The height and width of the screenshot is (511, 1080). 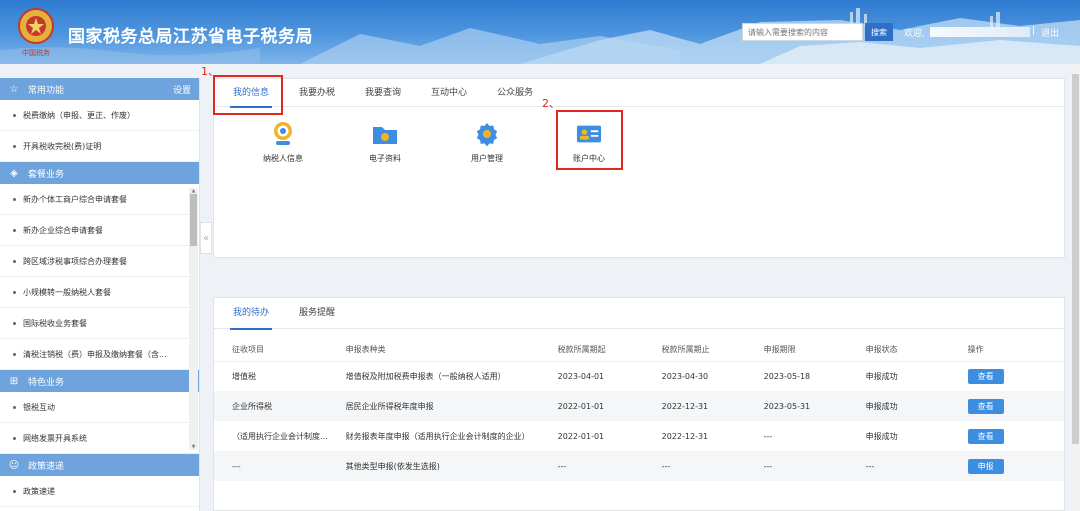 What do you see at coordinates (14, 89) in the screenshot?
I see `star-icon: ☆` at bounding box center [14, 89].